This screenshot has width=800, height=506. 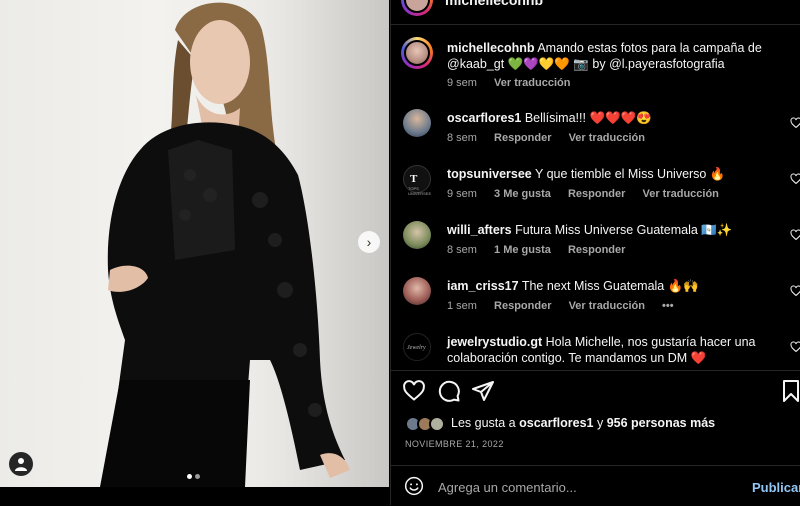 I want to click on caption-translate: Ver traducción, so click(x=532, y=83).